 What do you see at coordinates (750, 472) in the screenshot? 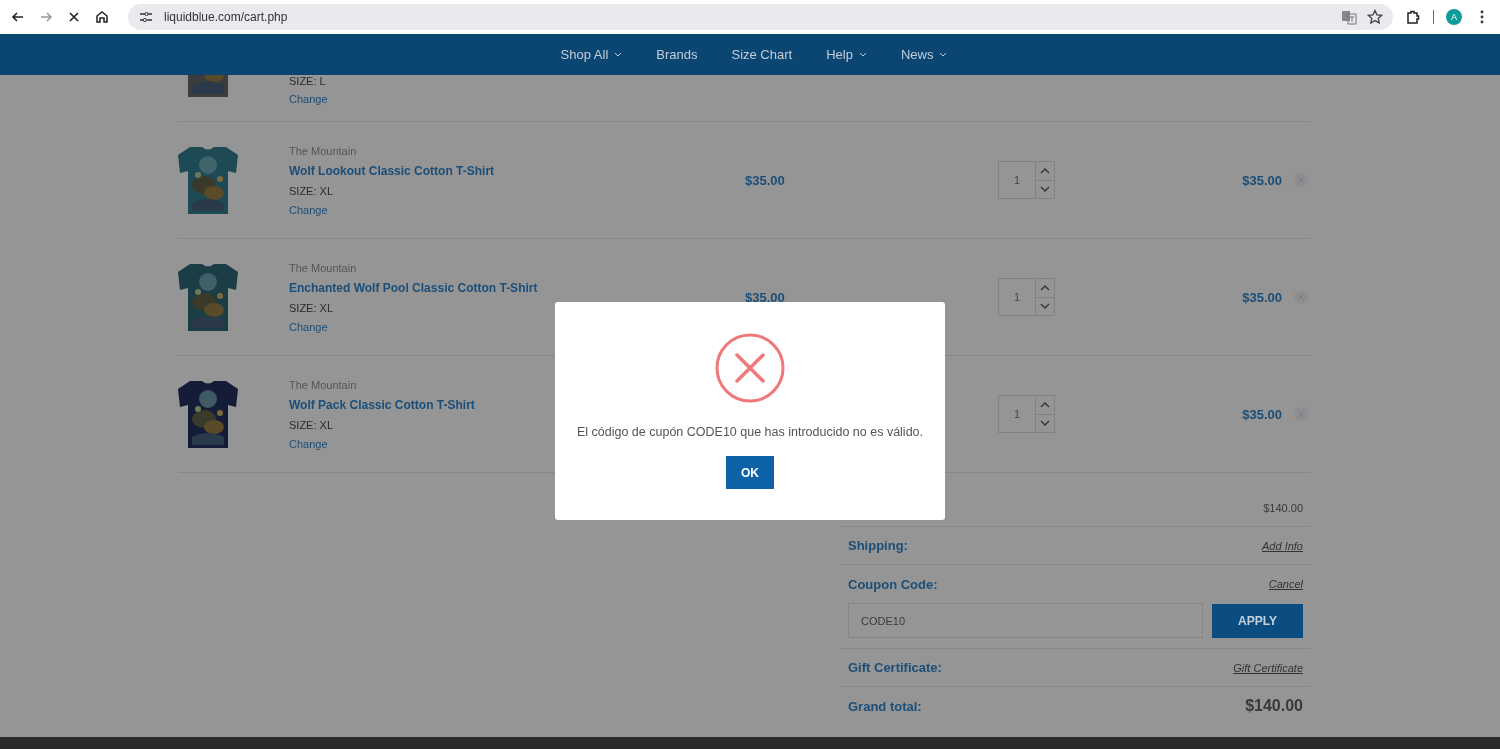
I see `ok-button: OK` at bounding box center [750, 472].